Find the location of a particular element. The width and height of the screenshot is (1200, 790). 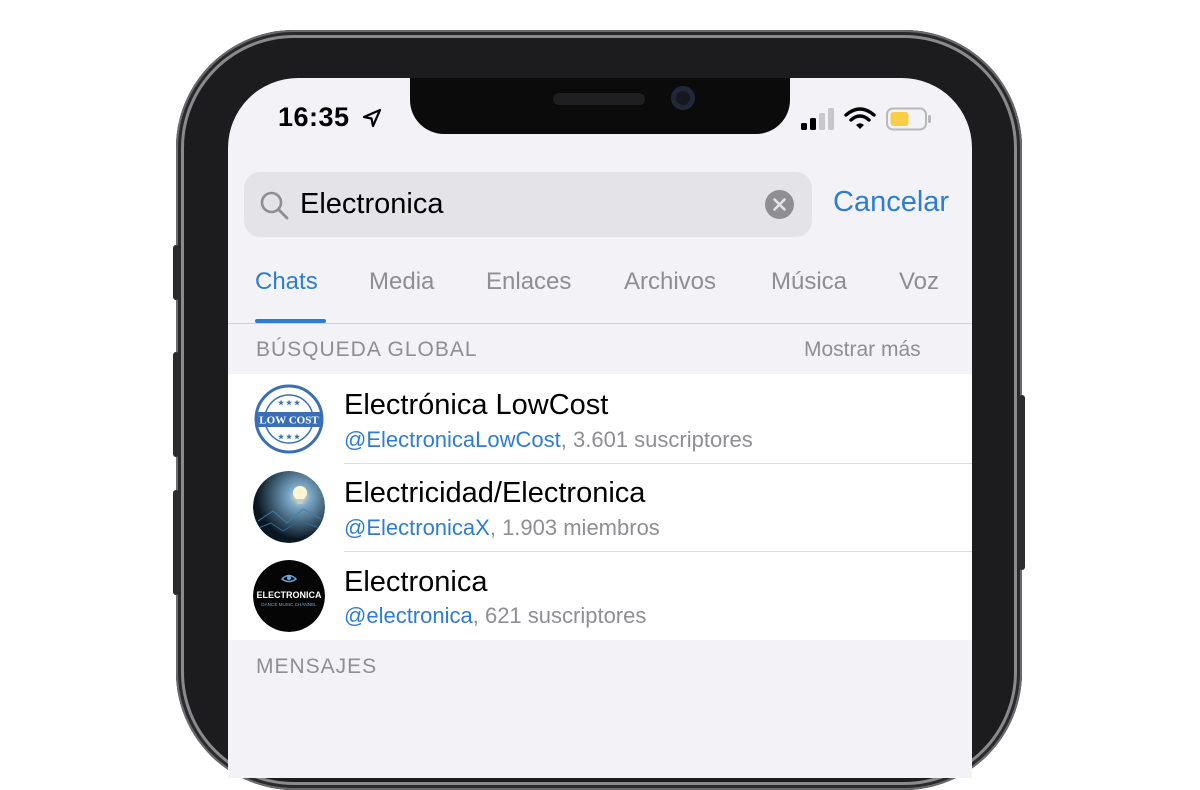

svg-text: LOW COST is located at coordinates (289, 421).